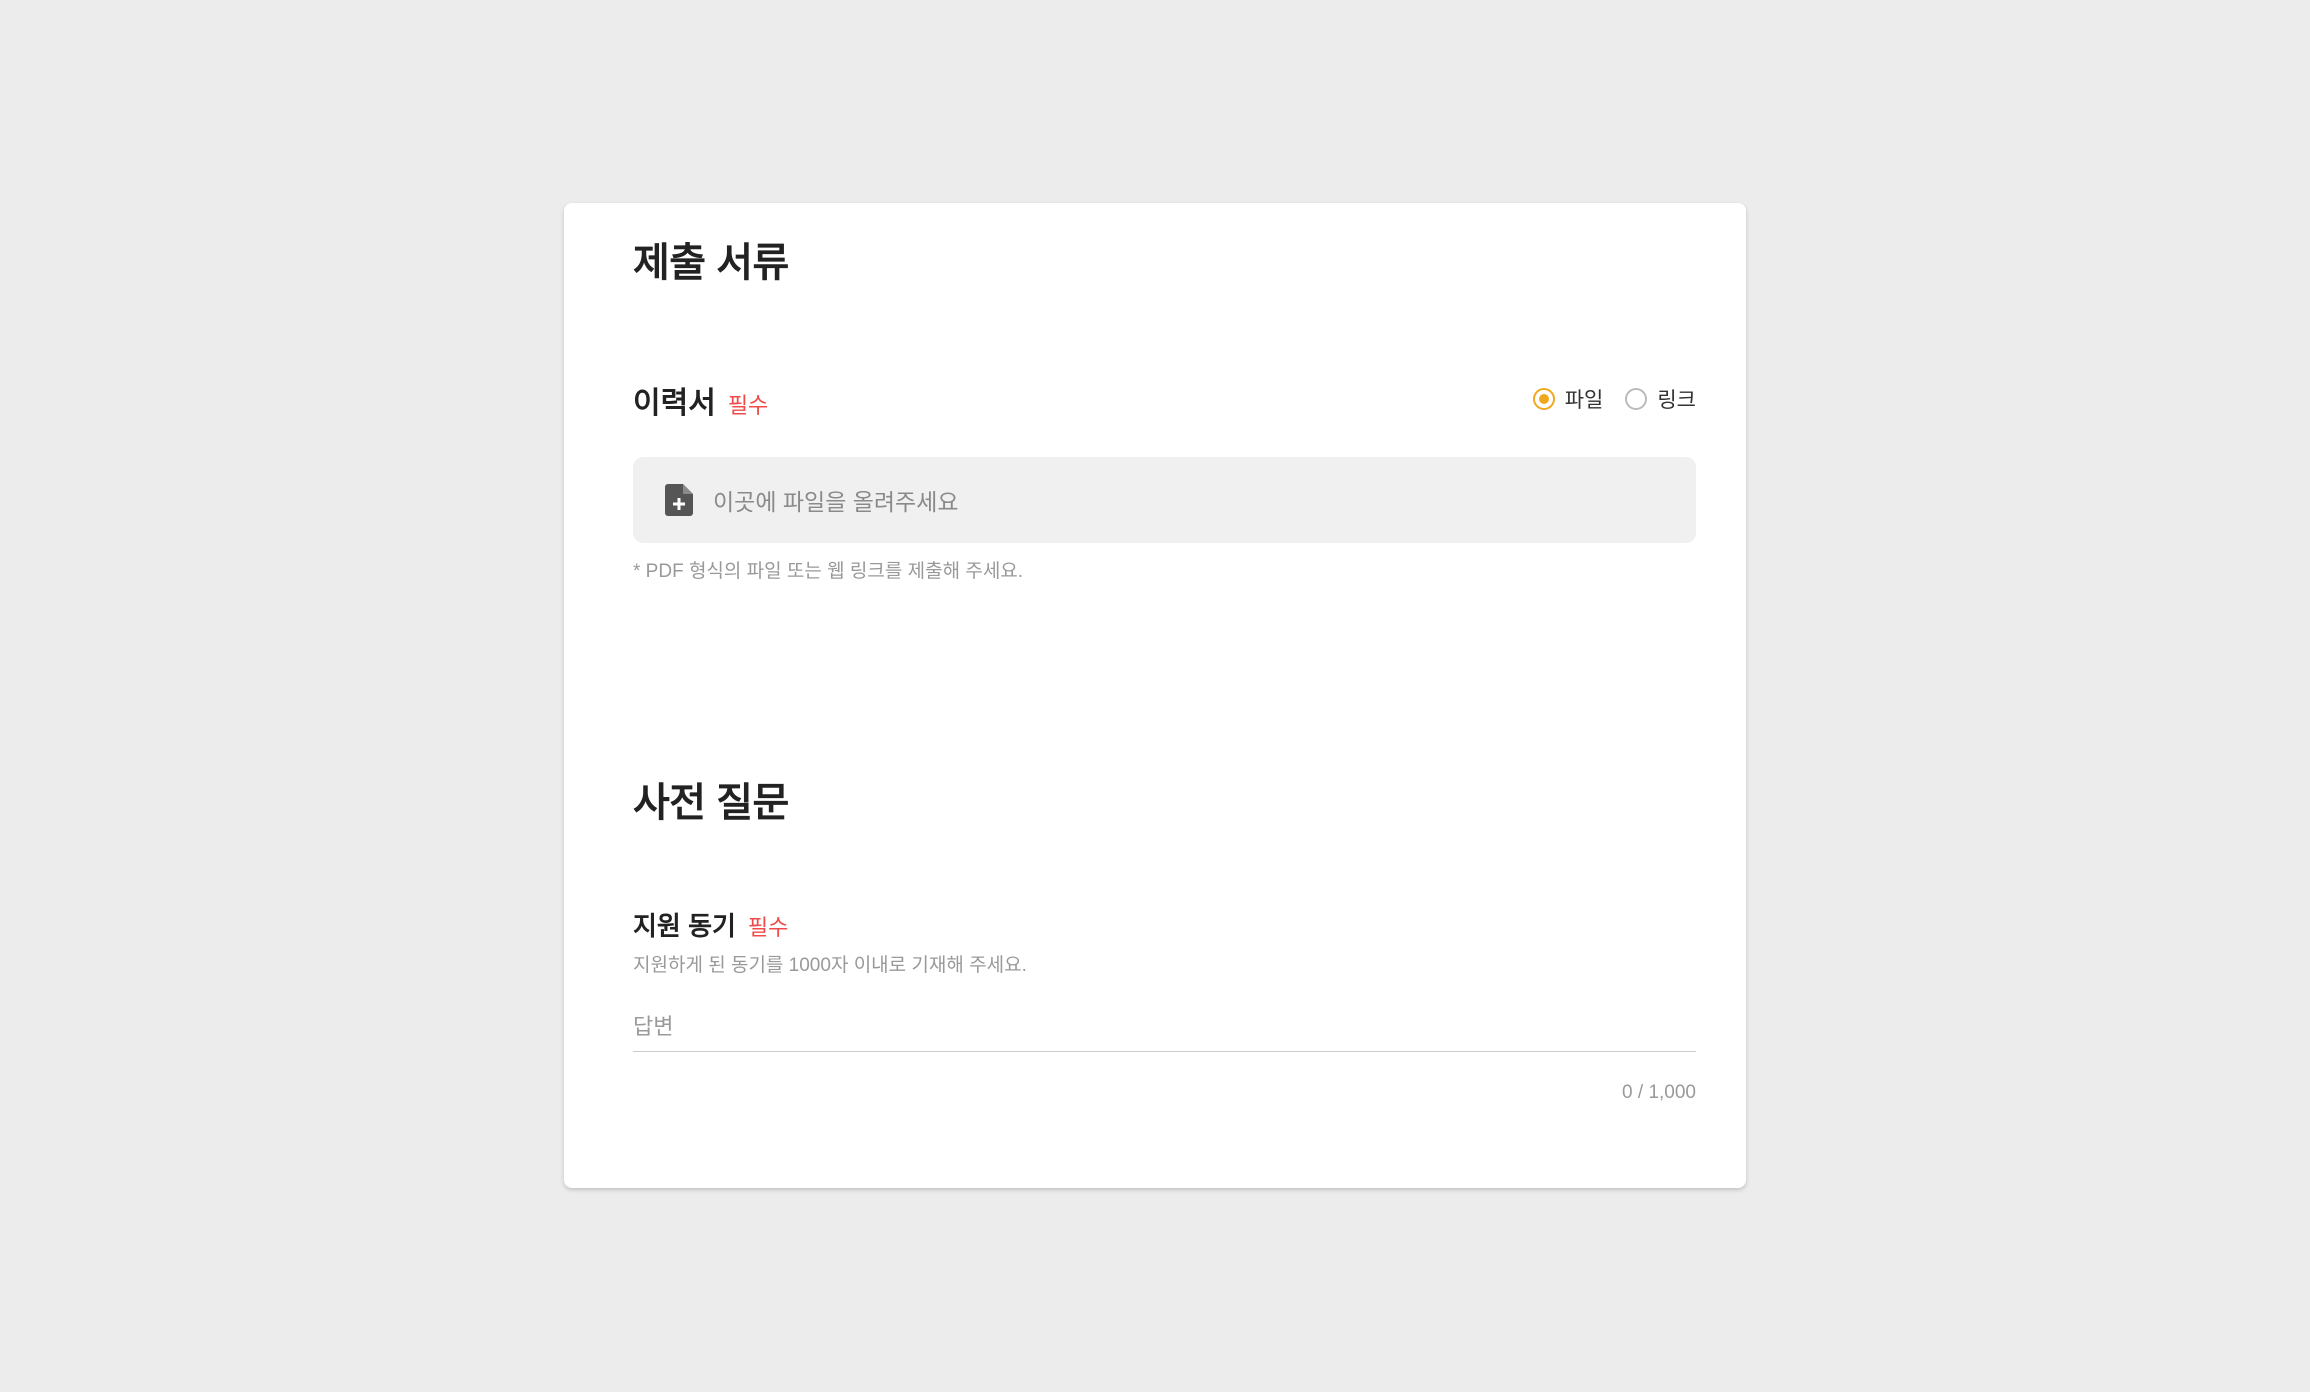  I want to click on section-title-questions: 사전 질문, so click(711, 803).